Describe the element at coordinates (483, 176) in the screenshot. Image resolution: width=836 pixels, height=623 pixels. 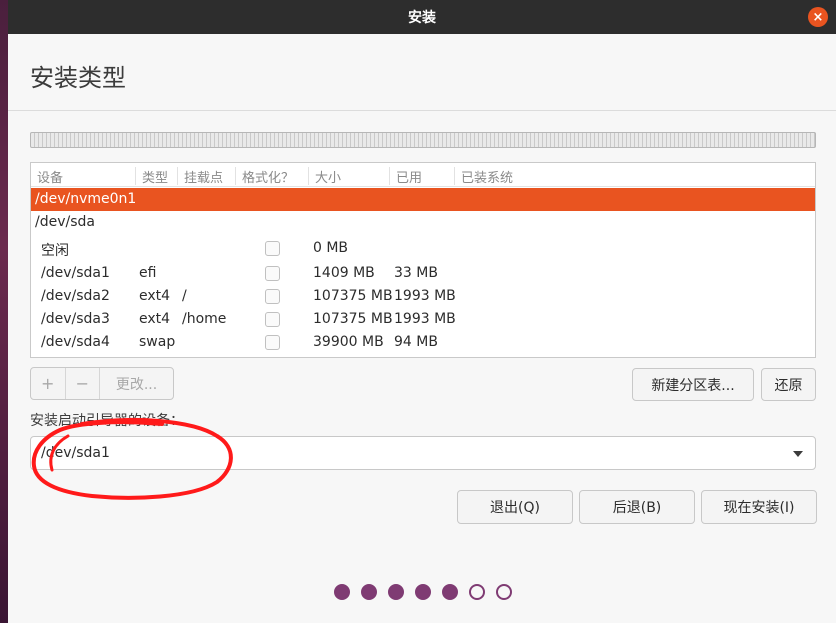
I see `column-header-installed-os: 已装系统` at that location.